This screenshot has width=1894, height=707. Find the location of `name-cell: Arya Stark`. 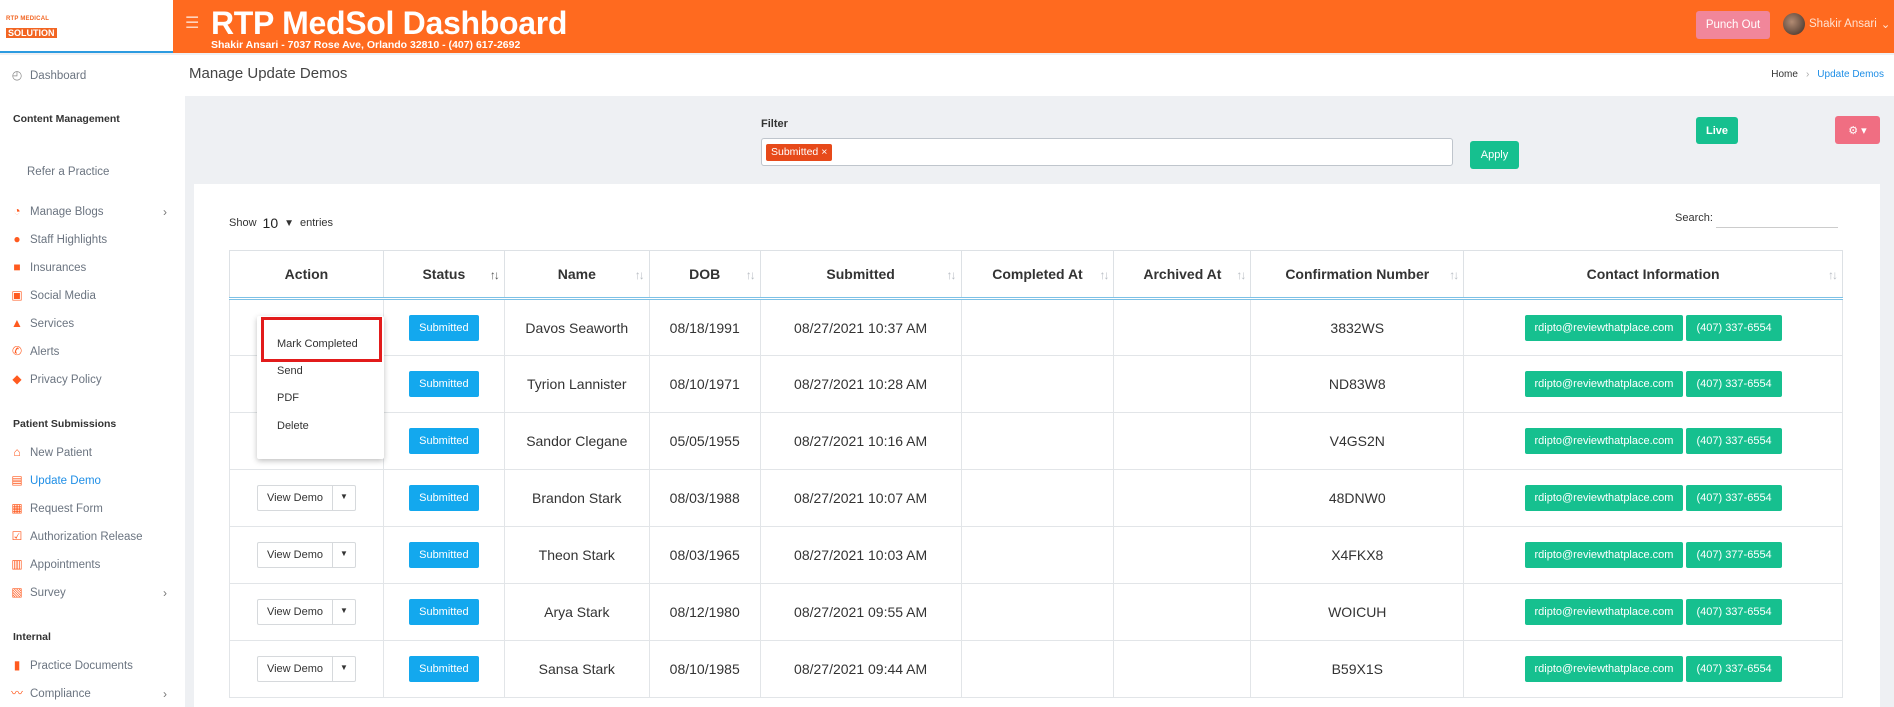

name-cell: Arya Stark is located at coordinates (576, 612).